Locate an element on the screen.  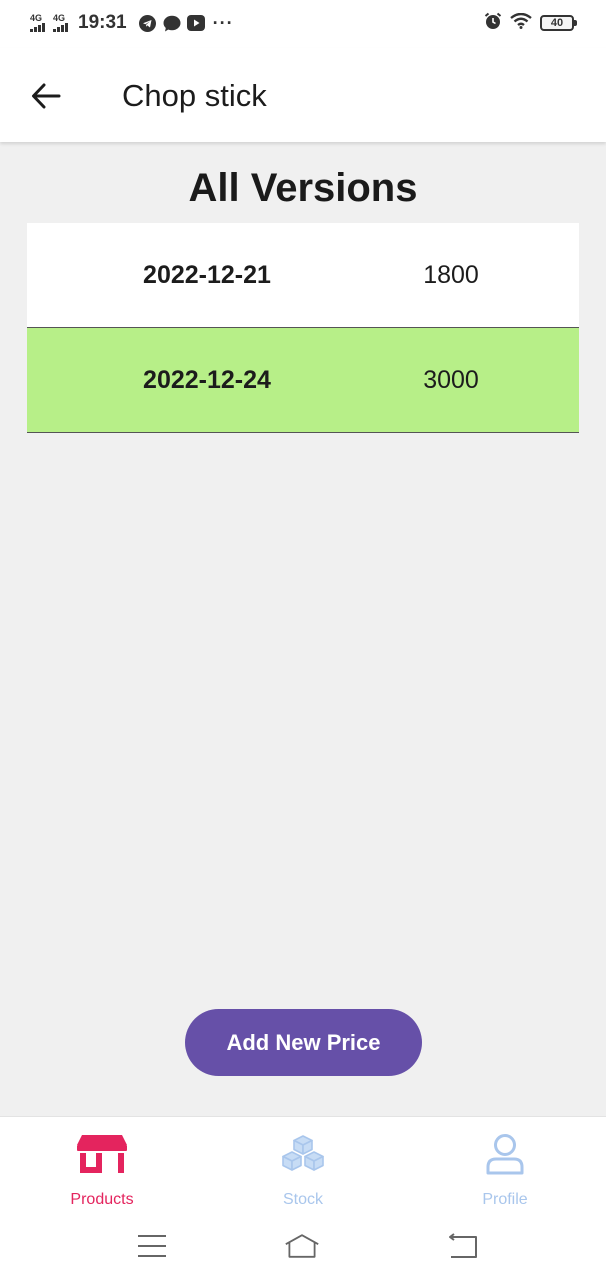
system-back-button is located at coordinates (462, 1246).